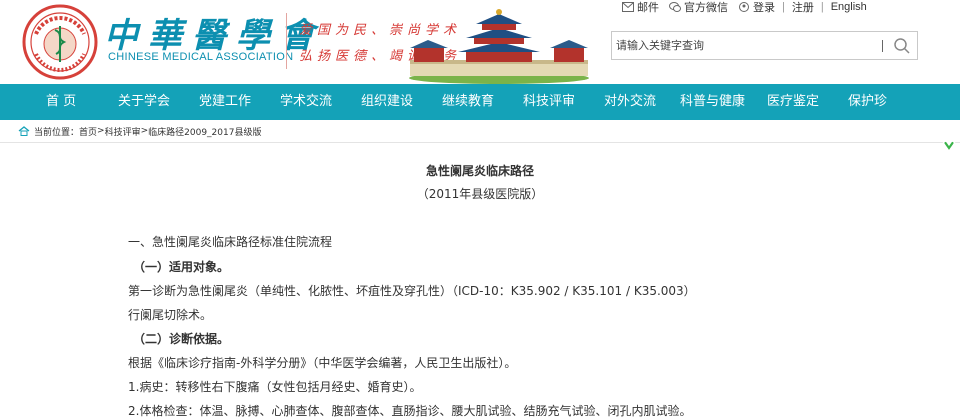  What do you see at coordinates (144, 102) in the screenshot?
I see `nav-item-about: 关于学会` at bounding box center [144, 102].